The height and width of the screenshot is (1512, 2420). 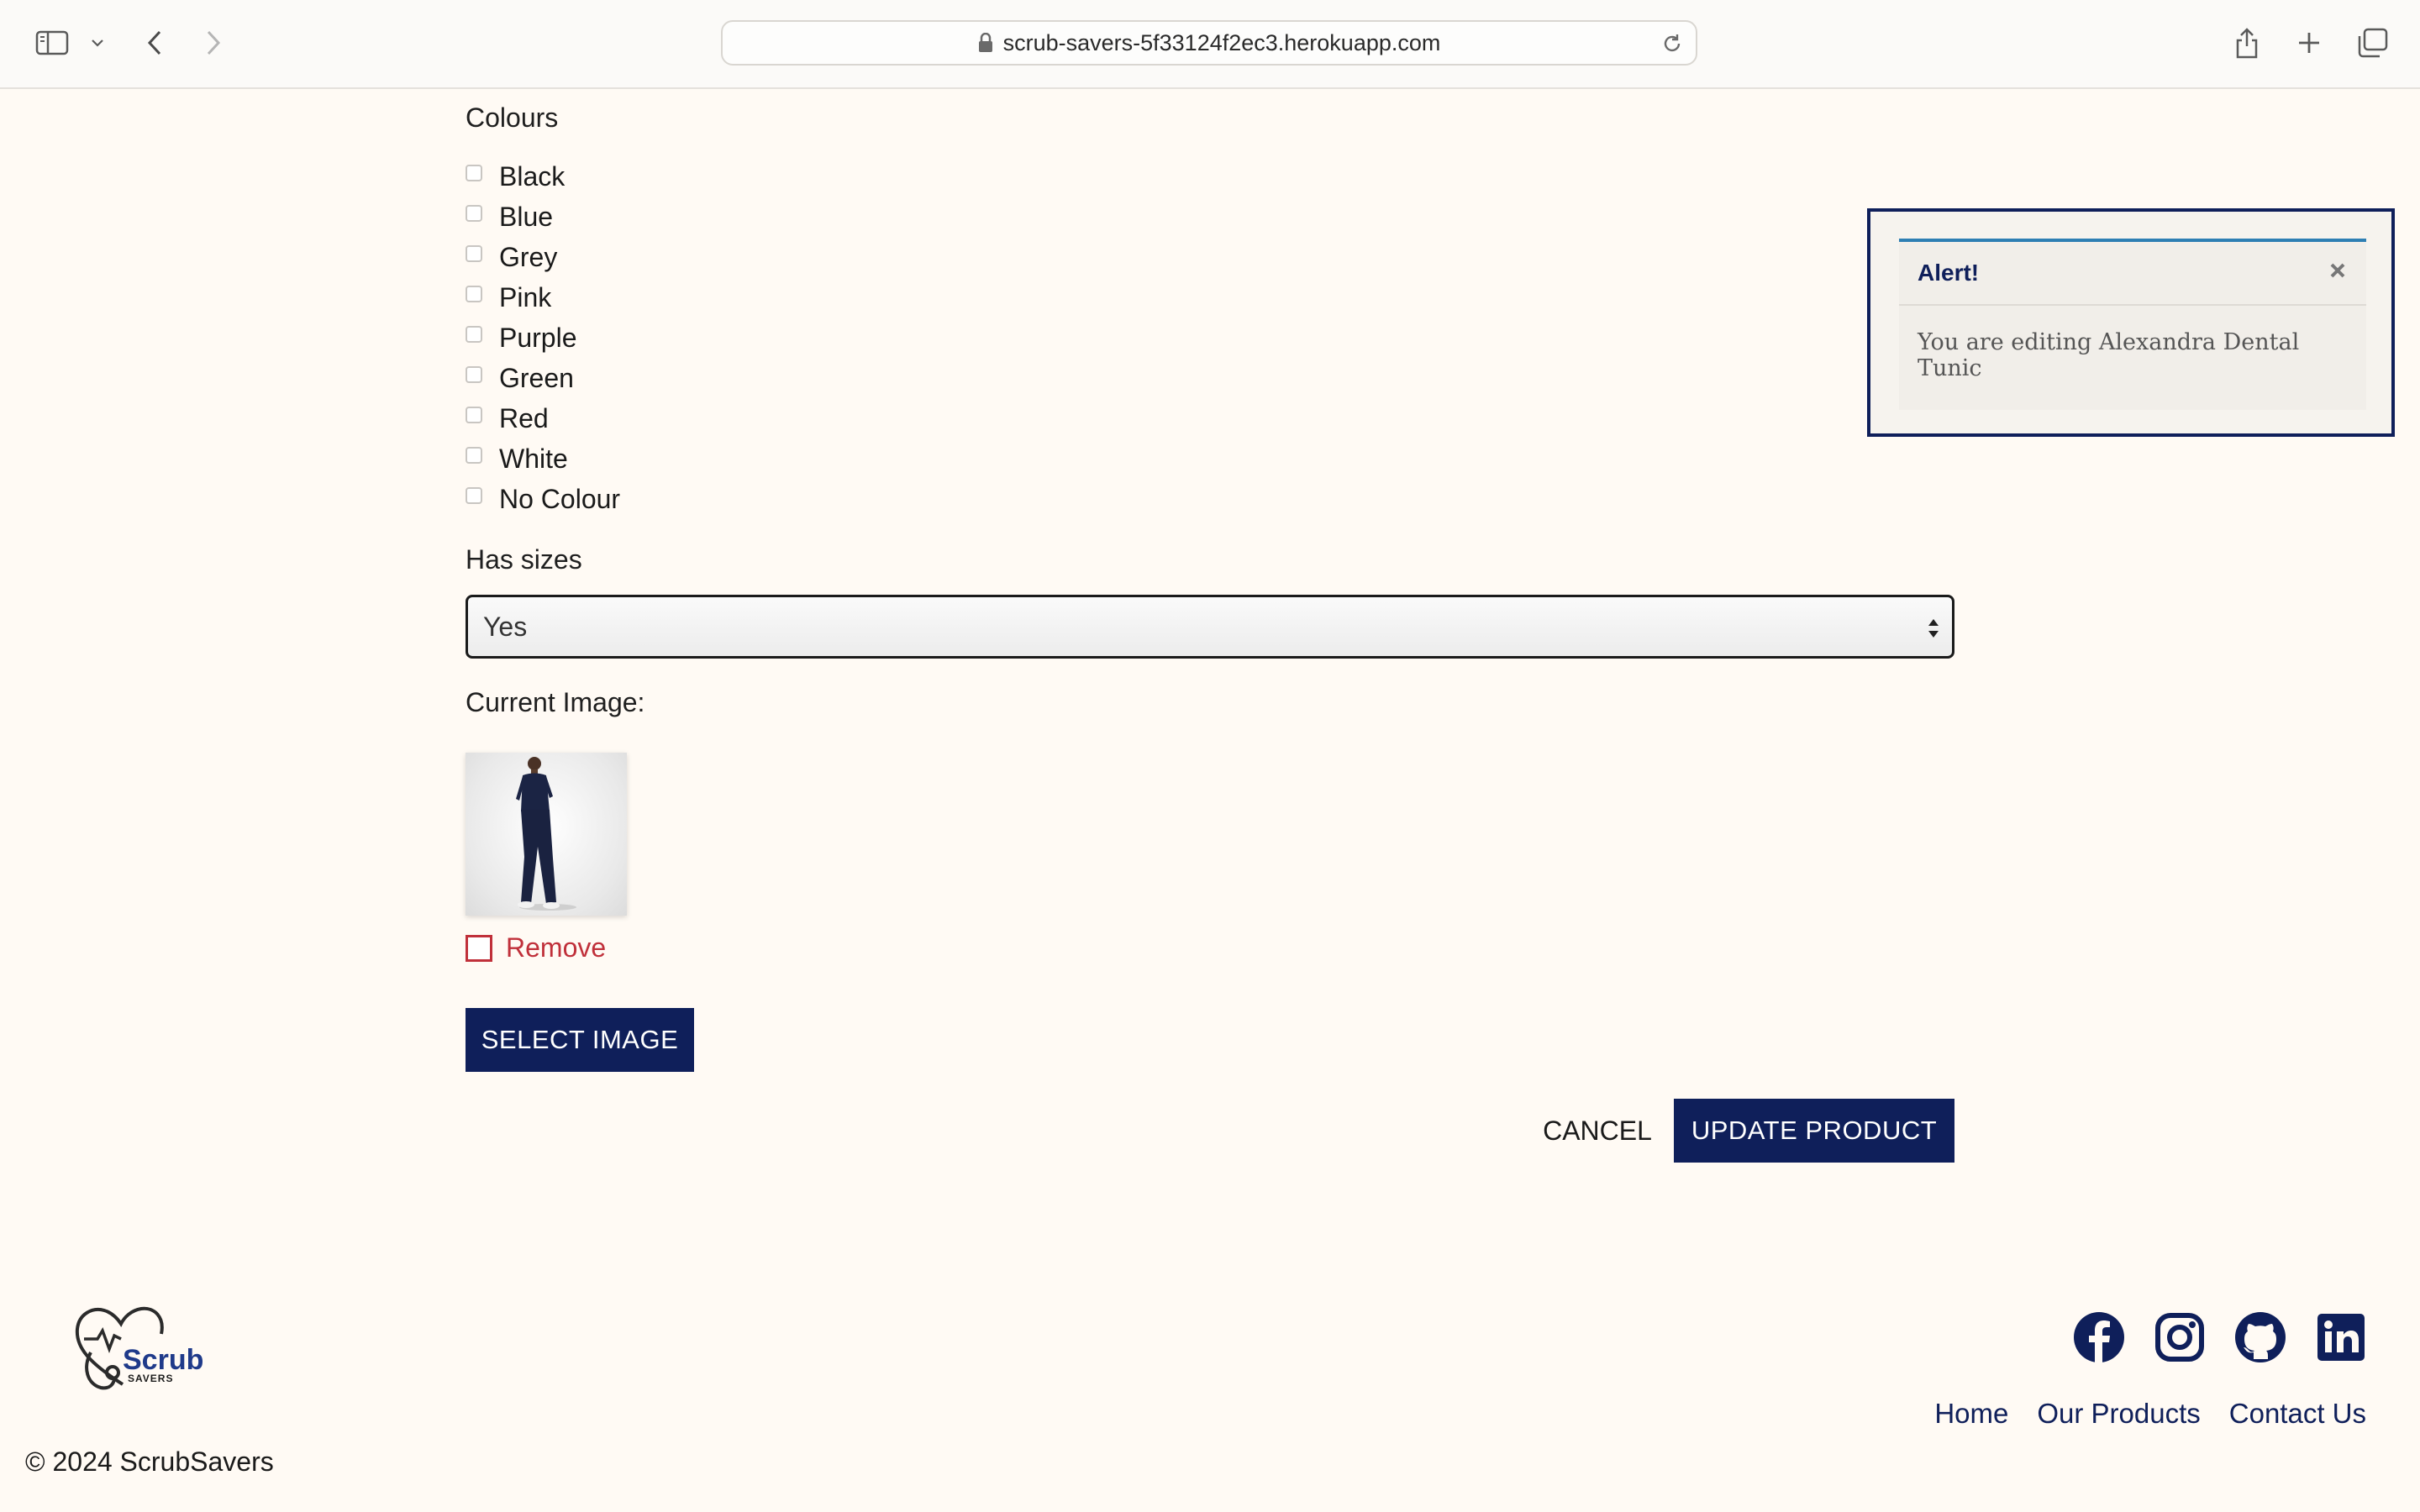 What do you see at coordinates (524, 559) in the screenshot?
I see `has-sizes-label: Has sizes` at bounding box center [524, 559].